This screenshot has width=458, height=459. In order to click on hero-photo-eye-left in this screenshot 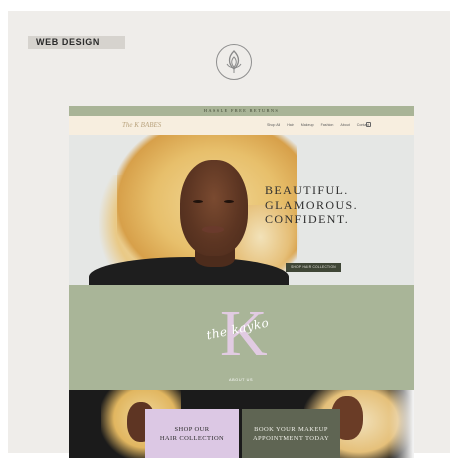, I will do `click(198, 201)`.